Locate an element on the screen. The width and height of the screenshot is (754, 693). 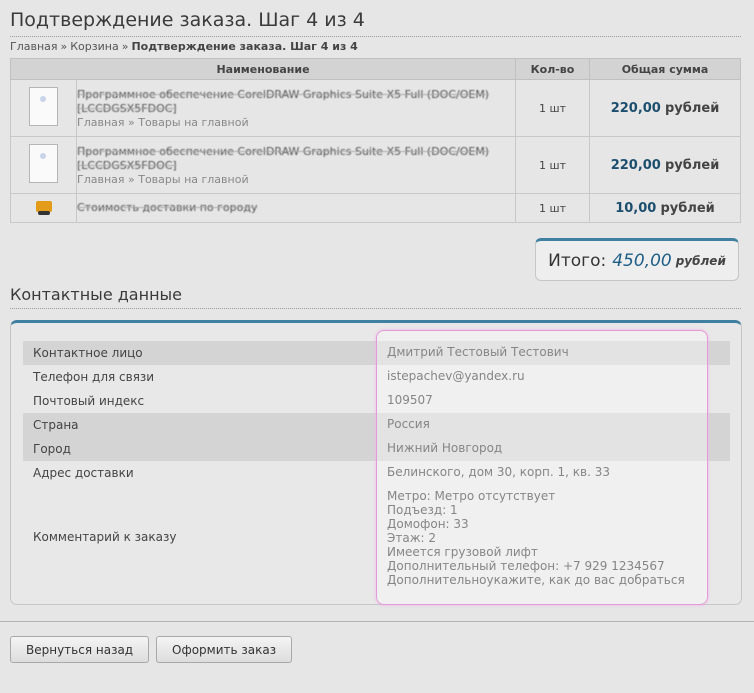
column-header-qty: Кол-во is located at coordinates (552, 69).